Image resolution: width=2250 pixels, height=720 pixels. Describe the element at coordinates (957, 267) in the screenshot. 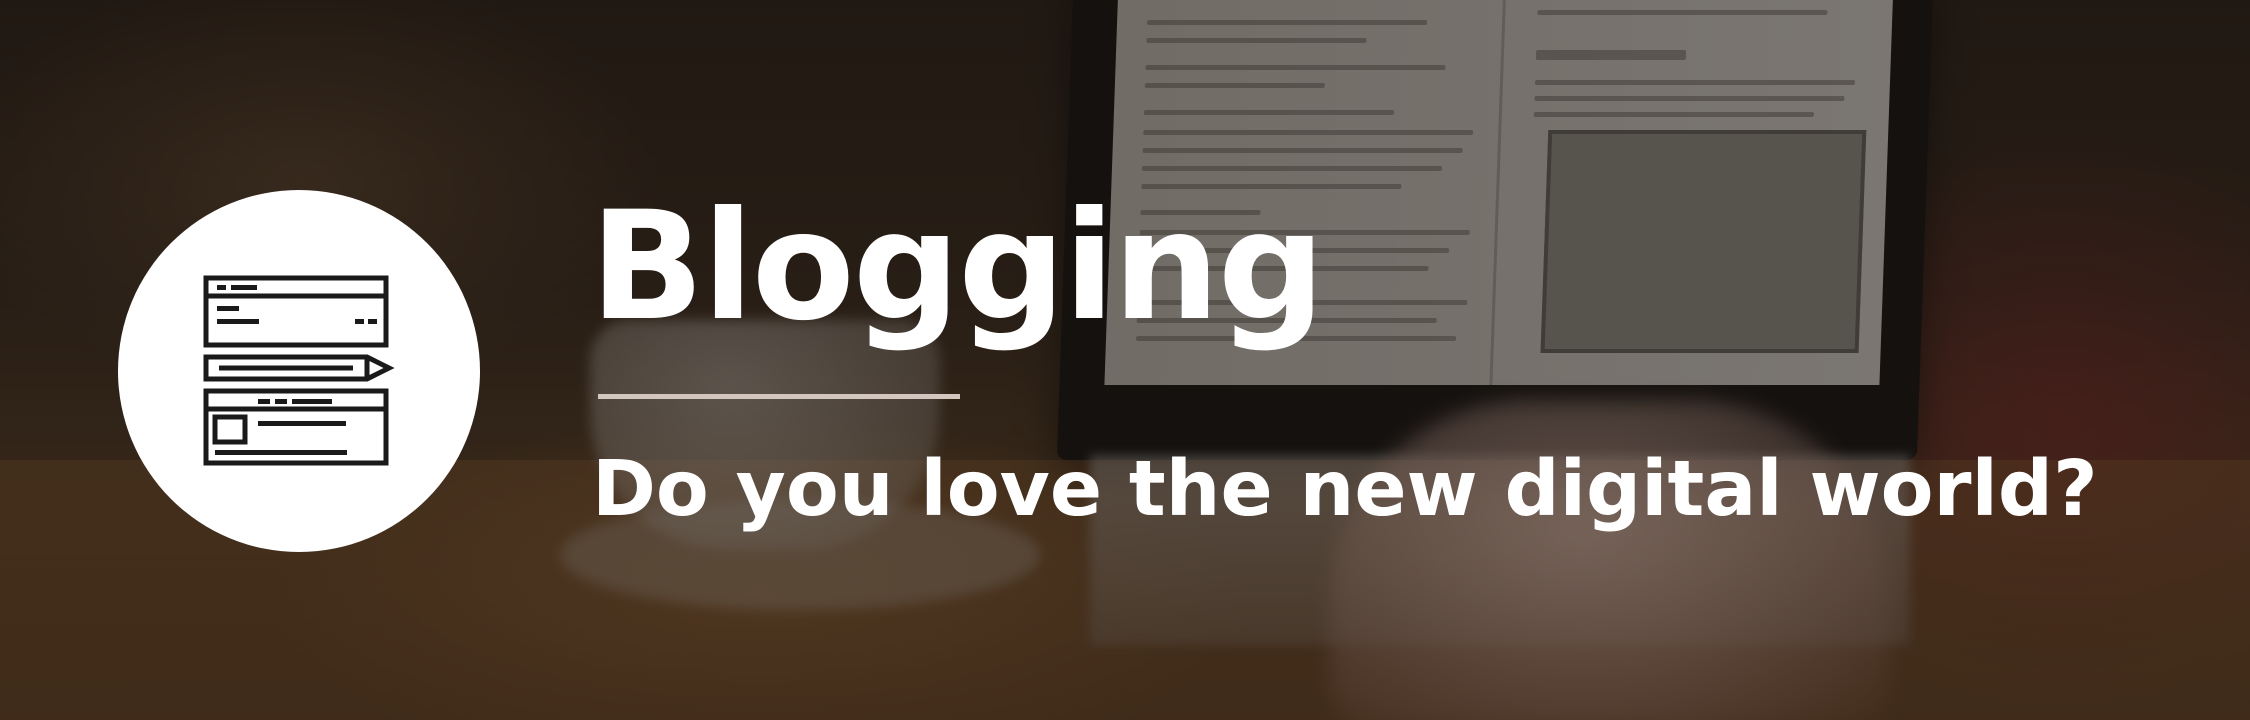

I see `banner-title: Blogging` at that location.